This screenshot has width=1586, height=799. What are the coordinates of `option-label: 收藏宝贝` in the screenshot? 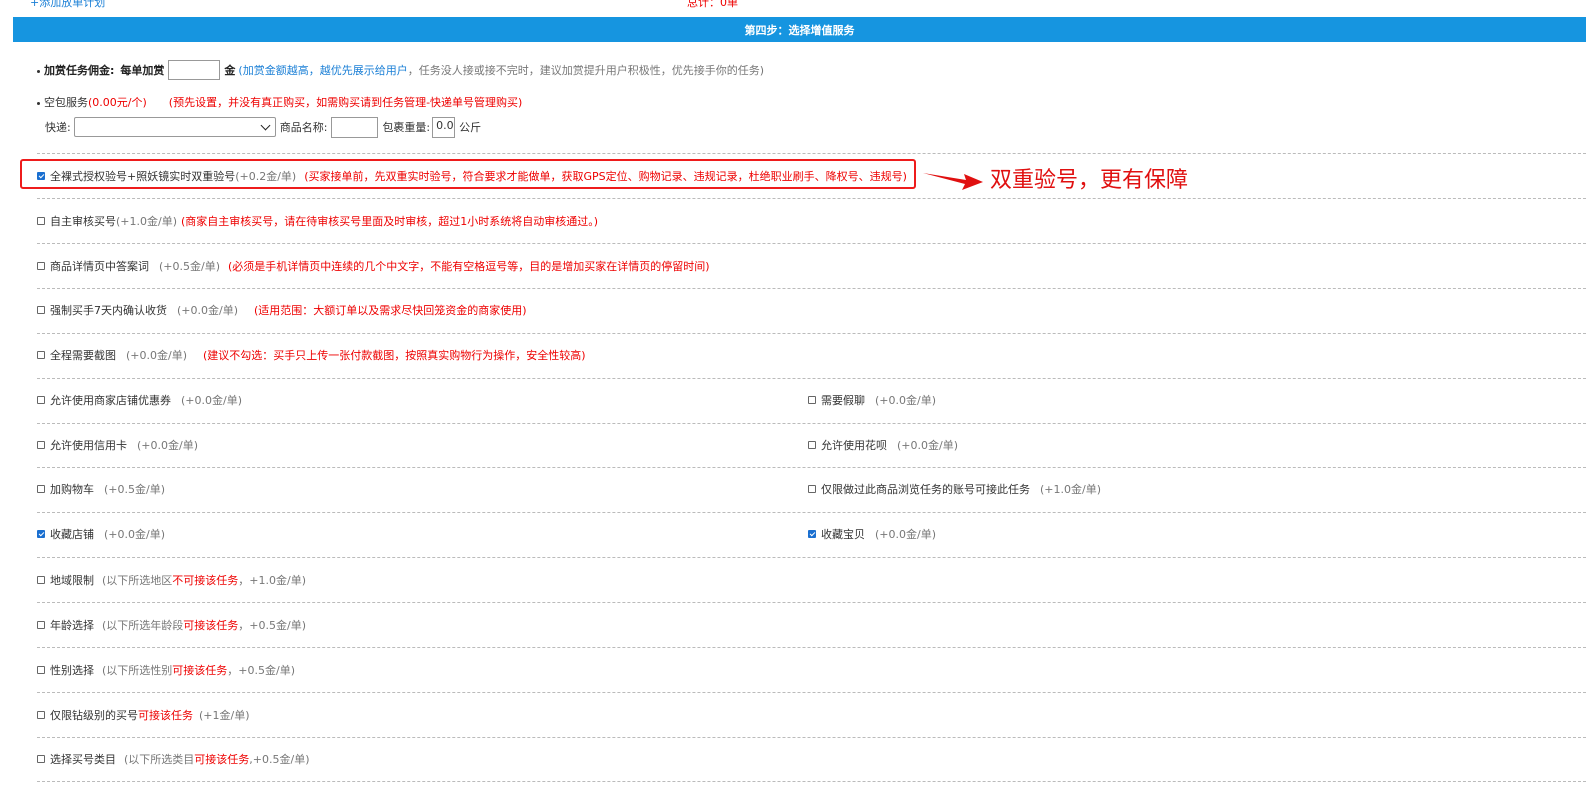 It's located at (843, 534).